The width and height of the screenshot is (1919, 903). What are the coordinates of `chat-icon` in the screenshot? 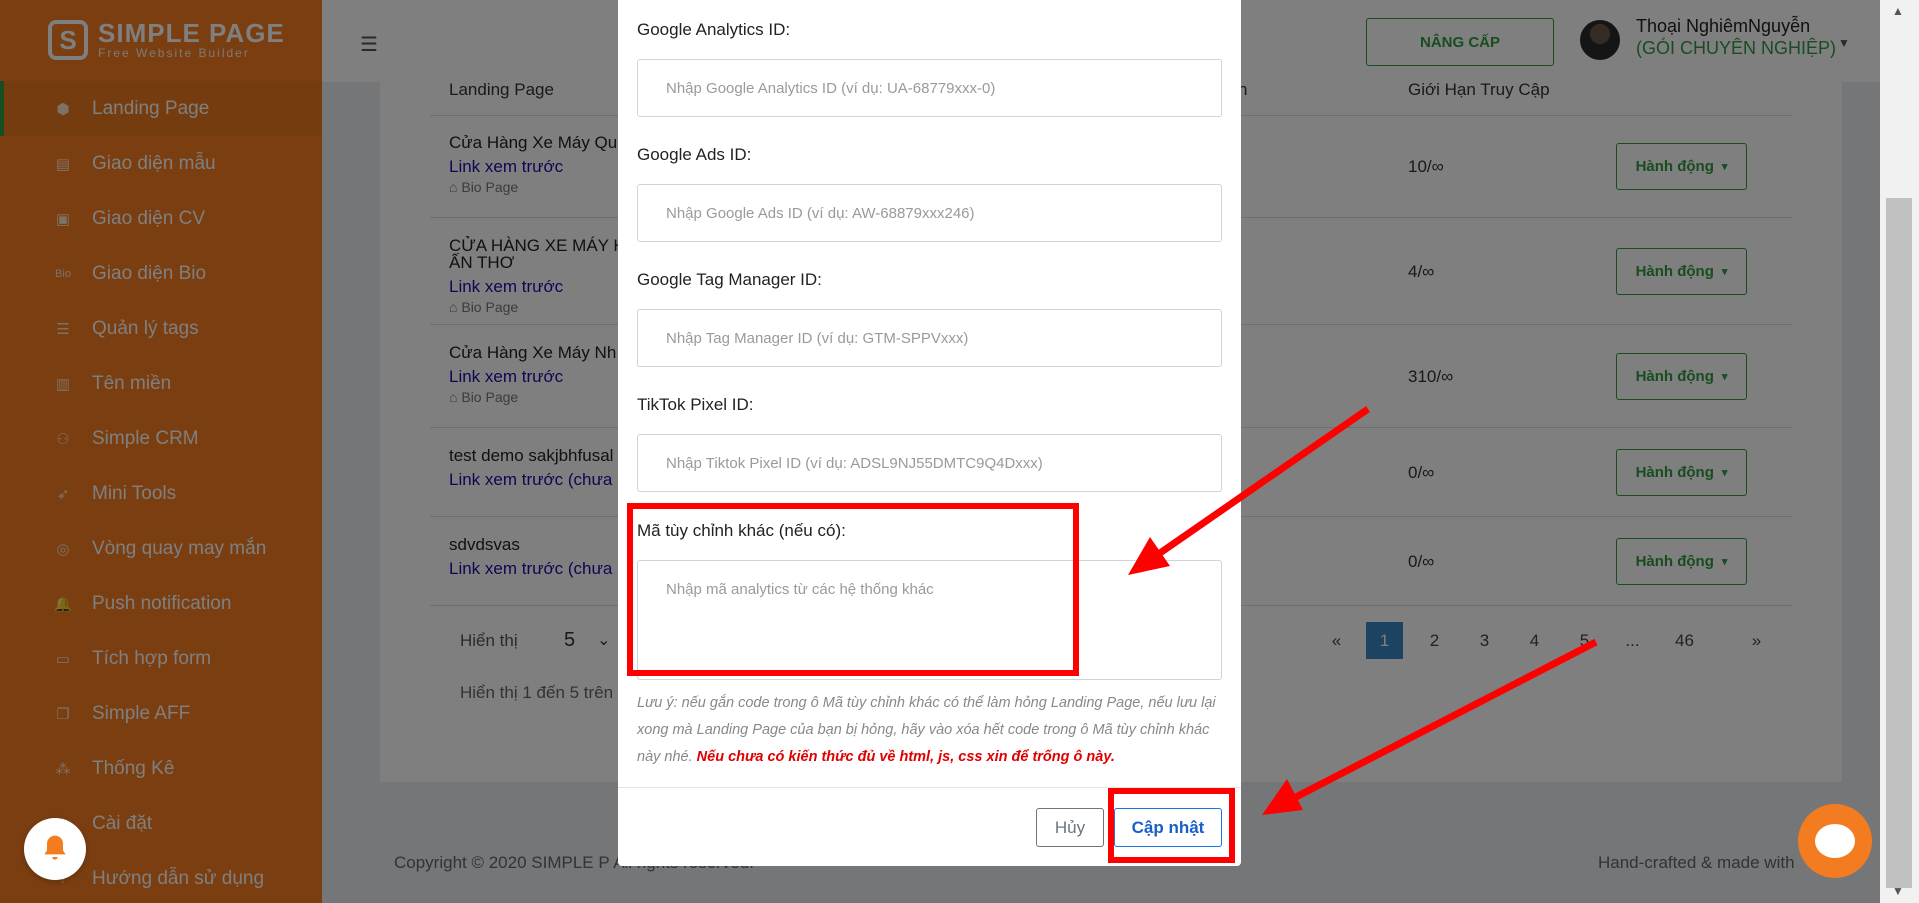 It's located at (1835, 841).